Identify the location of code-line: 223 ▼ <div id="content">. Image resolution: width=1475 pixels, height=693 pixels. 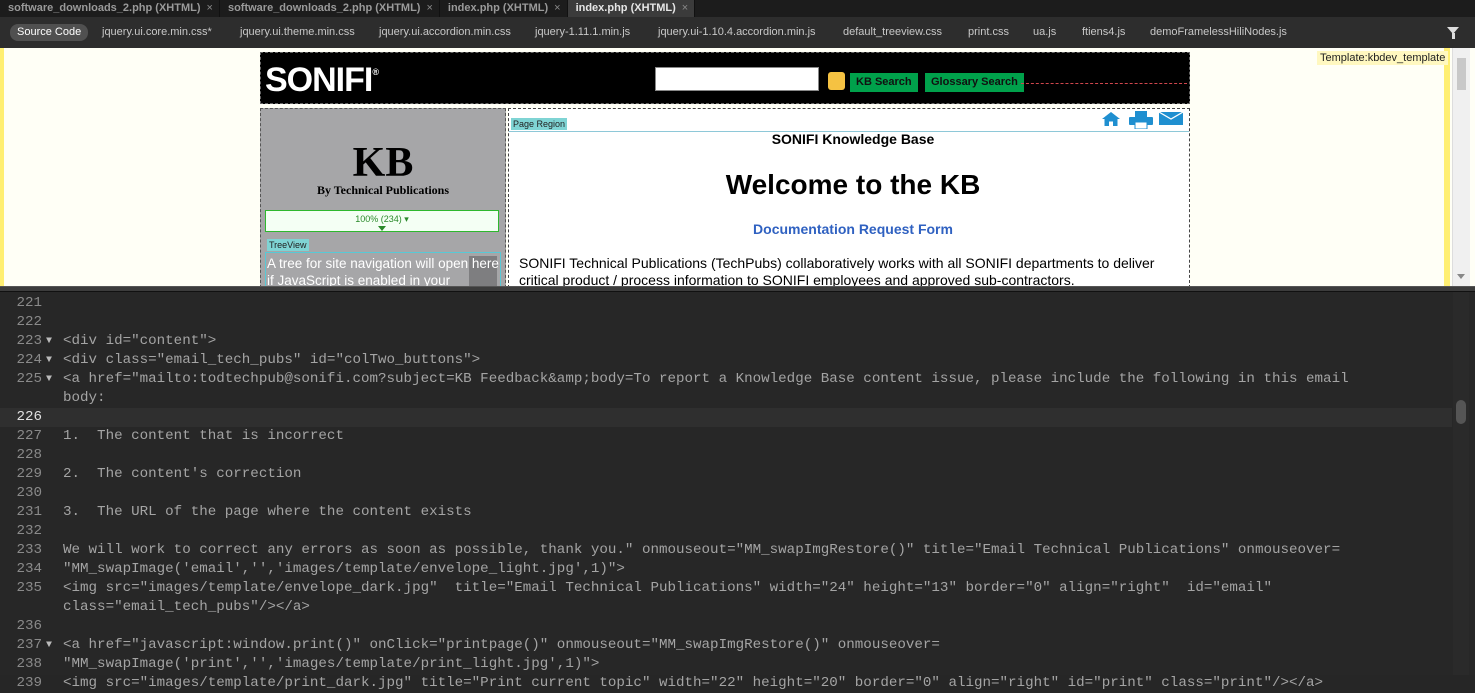
(726, 341).